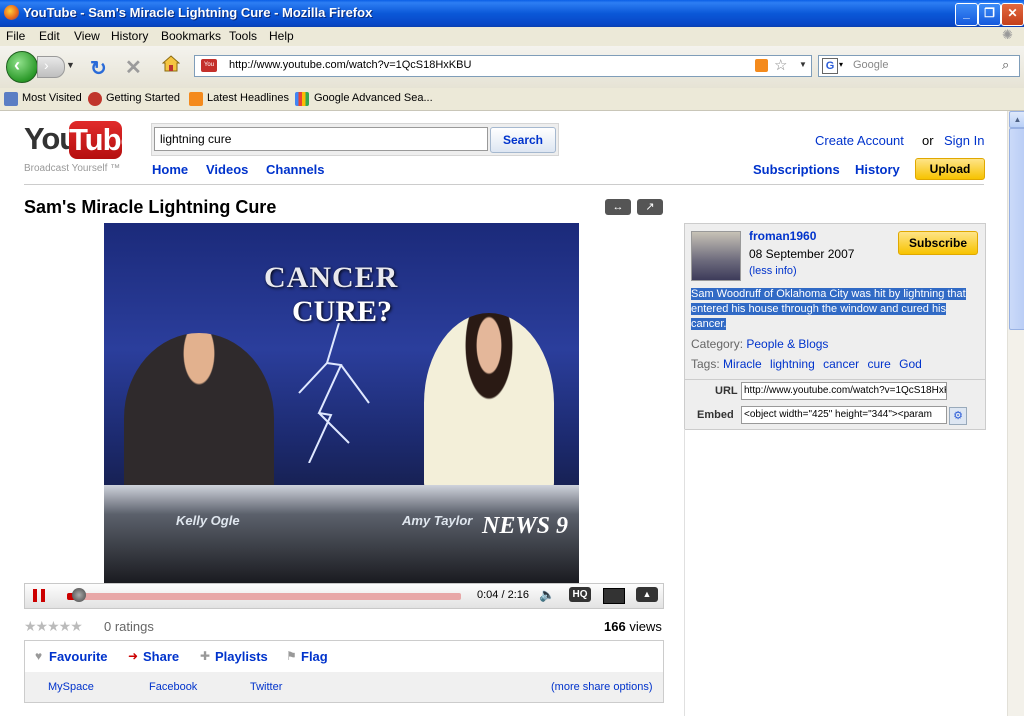 Image resolution: width=1024 pixels, height=716 pixels. What do you see at coordinates (15, 36) in the screenshot?
I see `menu-file: File` at bounding box center [15, 36].